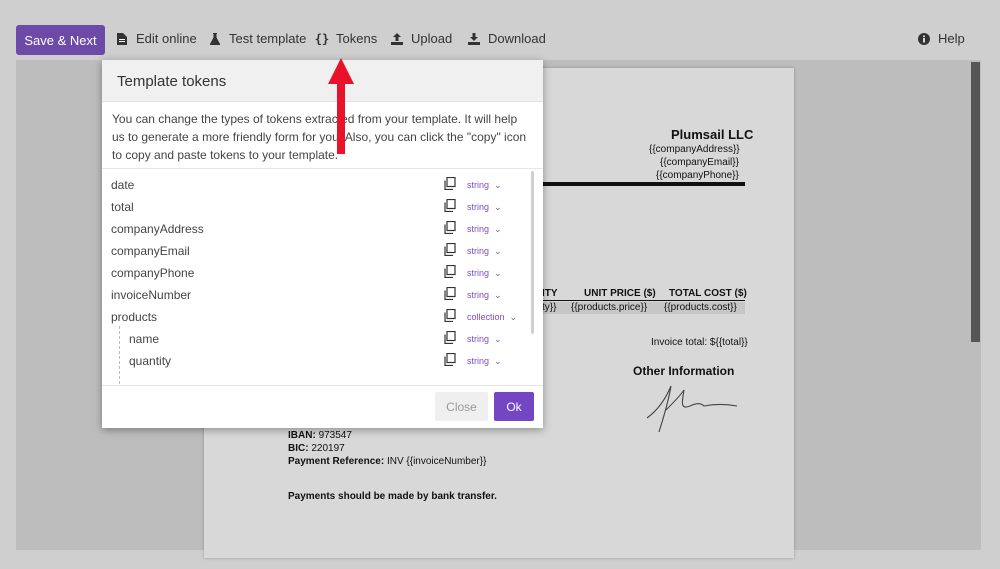  Describe the element at coordinates (312, 273) in the screenshot. I see `token-row: companyPhone string ⌄` at that location.